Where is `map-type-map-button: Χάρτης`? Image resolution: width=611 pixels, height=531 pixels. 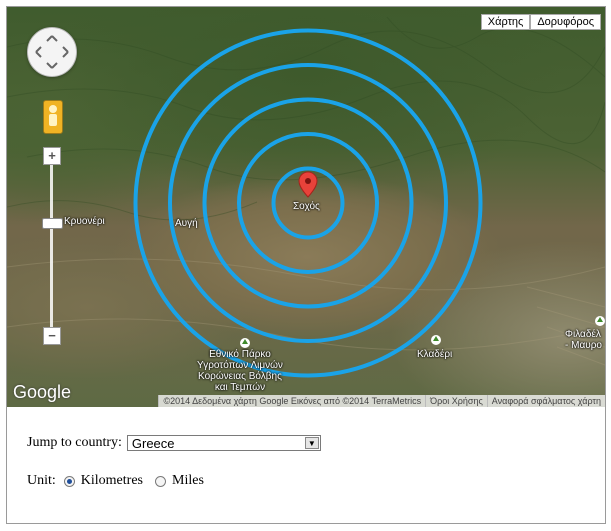
map-type-map-button: Χάρτης is located at coordinates (505, 22).